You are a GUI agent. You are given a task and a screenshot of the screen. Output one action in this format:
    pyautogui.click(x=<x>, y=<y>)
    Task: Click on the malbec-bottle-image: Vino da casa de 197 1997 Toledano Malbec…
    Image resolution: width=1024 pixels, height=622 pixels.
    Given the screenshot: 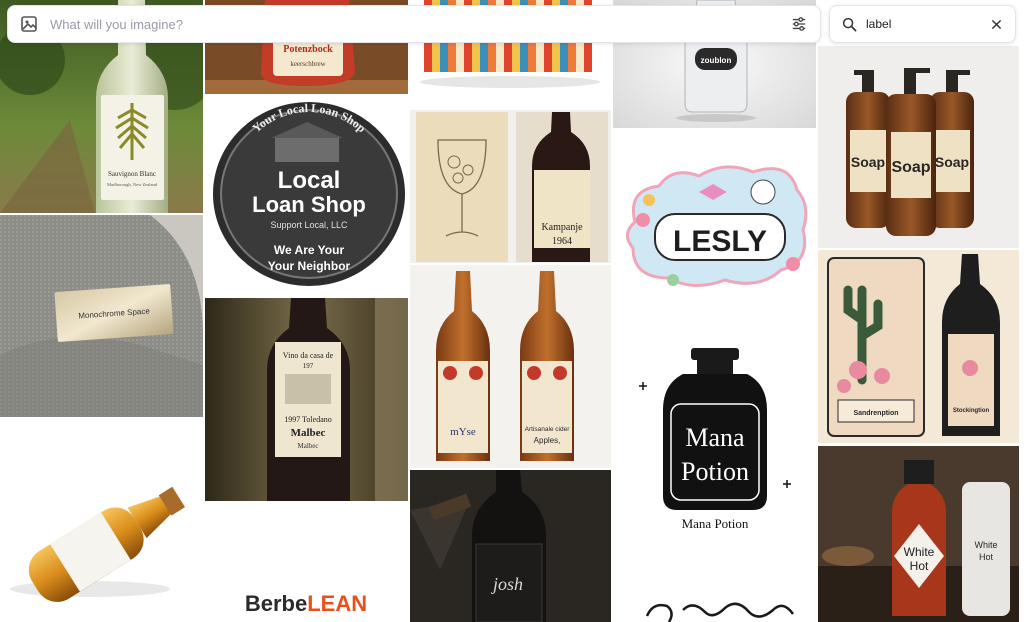 What is the action you would take?
    pyautogui.click(x=306, y=399)
    